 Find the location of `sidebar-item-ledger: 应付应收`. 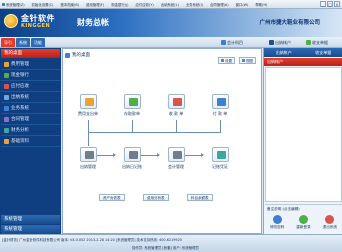

sidebar-item-ledger: 应付应收 is located at coordinates (30, 86).